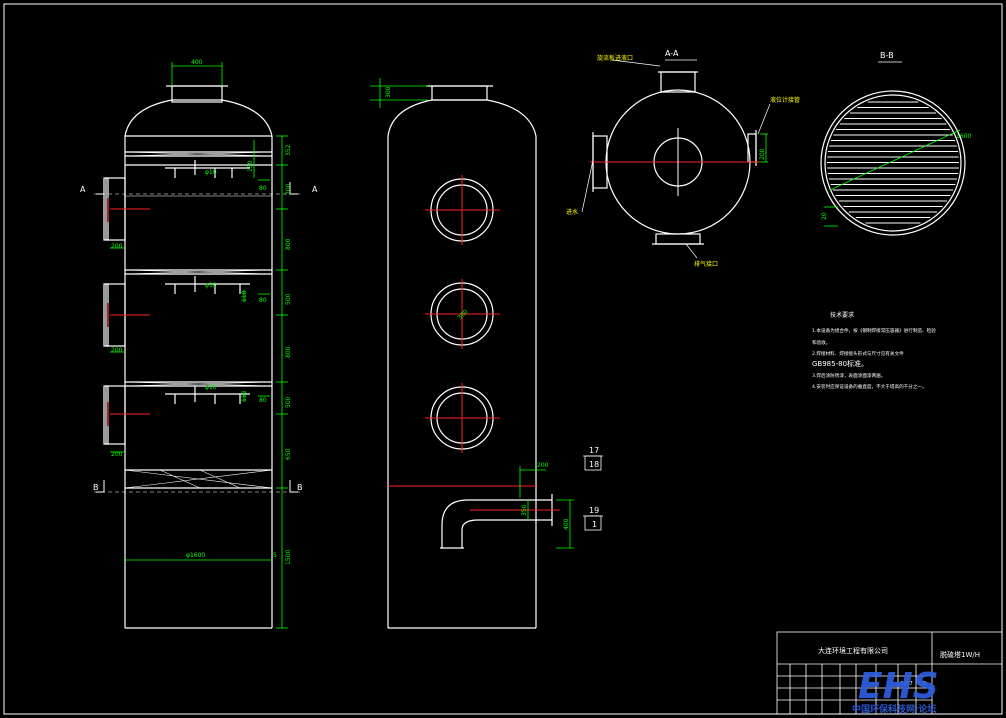  Describe the element at coordinates (117, 350) in the screenshot. I see `dim-left-2: 200` at that location.